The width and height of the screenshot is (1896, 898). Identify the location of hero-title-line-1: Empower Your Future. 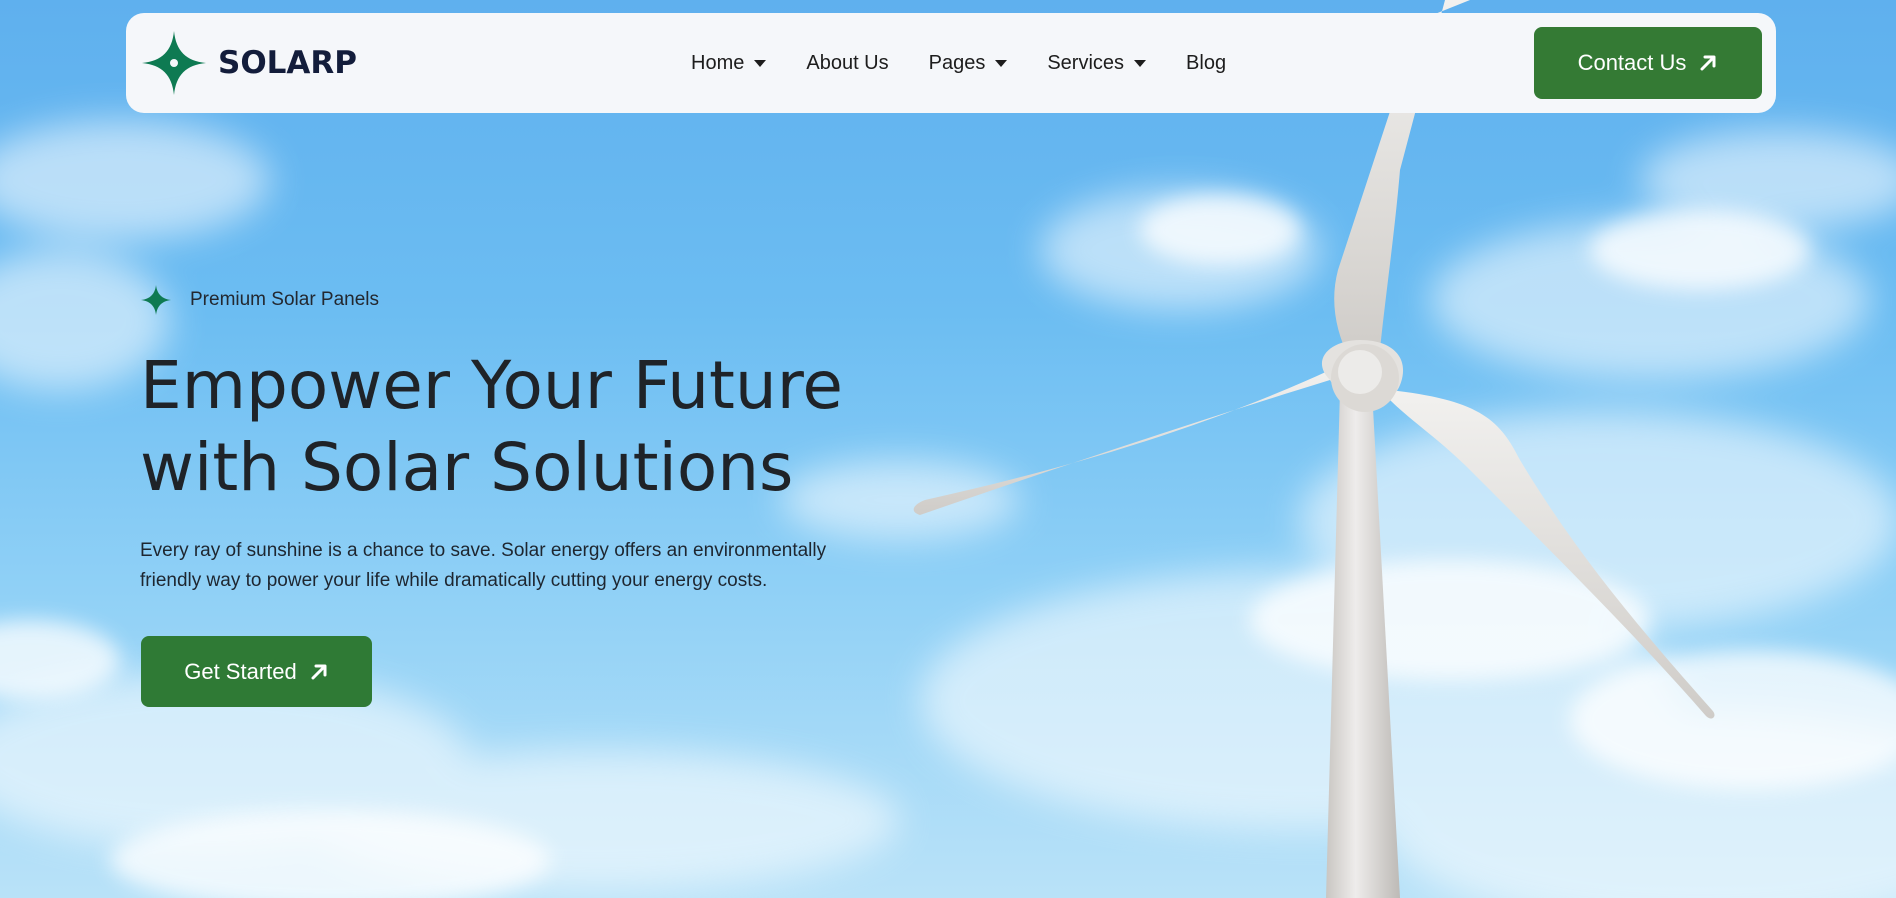
(492, 385).